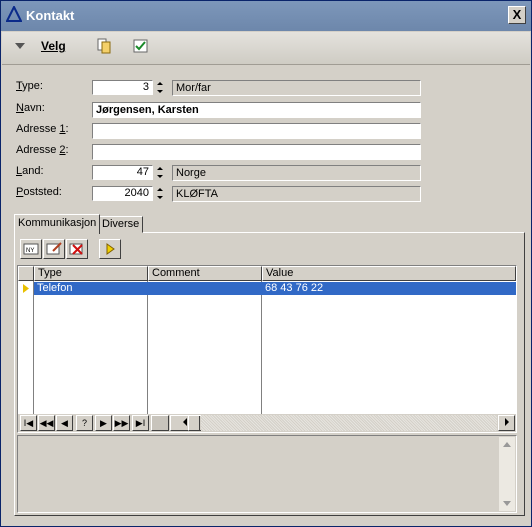  I want to click on navn-label: Navn:, so click(30, 108).